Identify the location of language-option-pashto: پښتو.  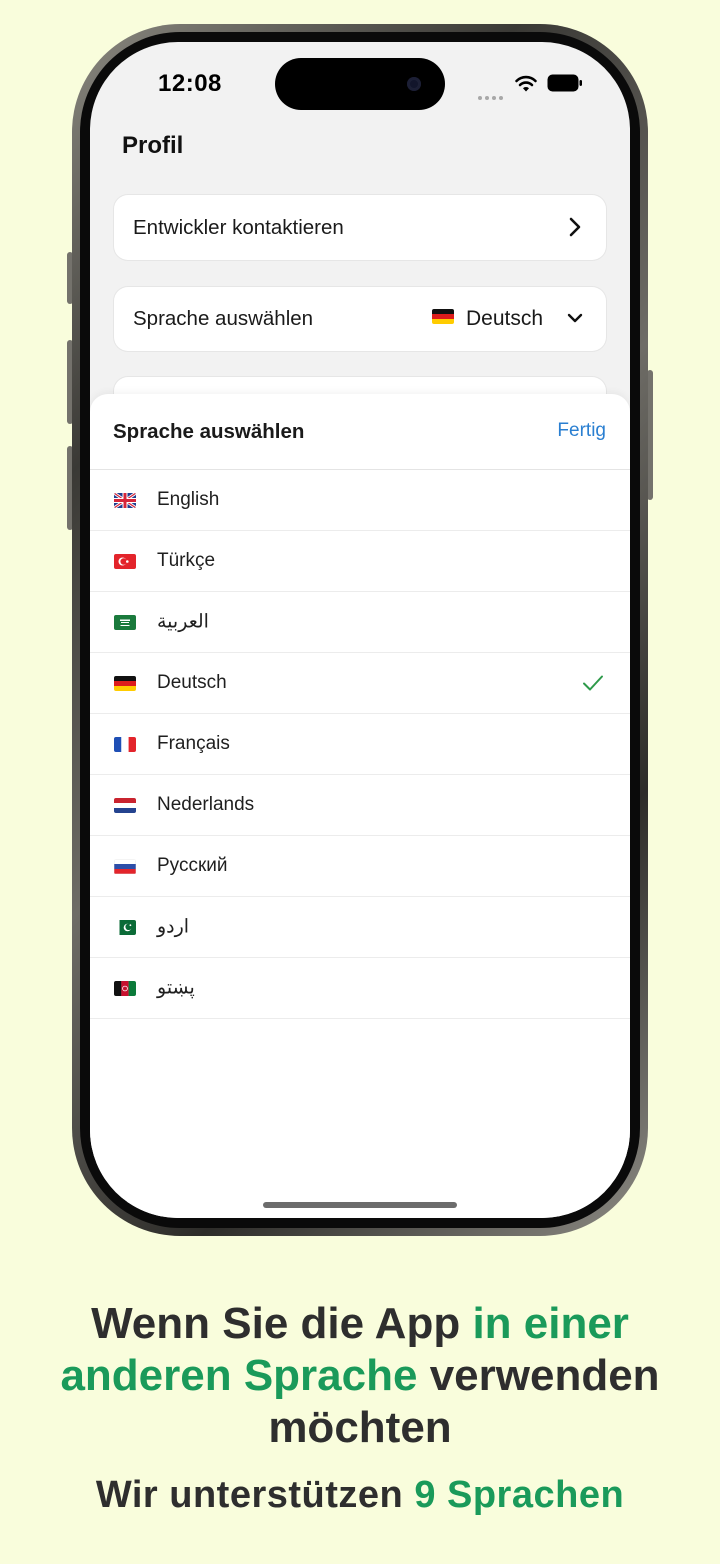
(360, 988).